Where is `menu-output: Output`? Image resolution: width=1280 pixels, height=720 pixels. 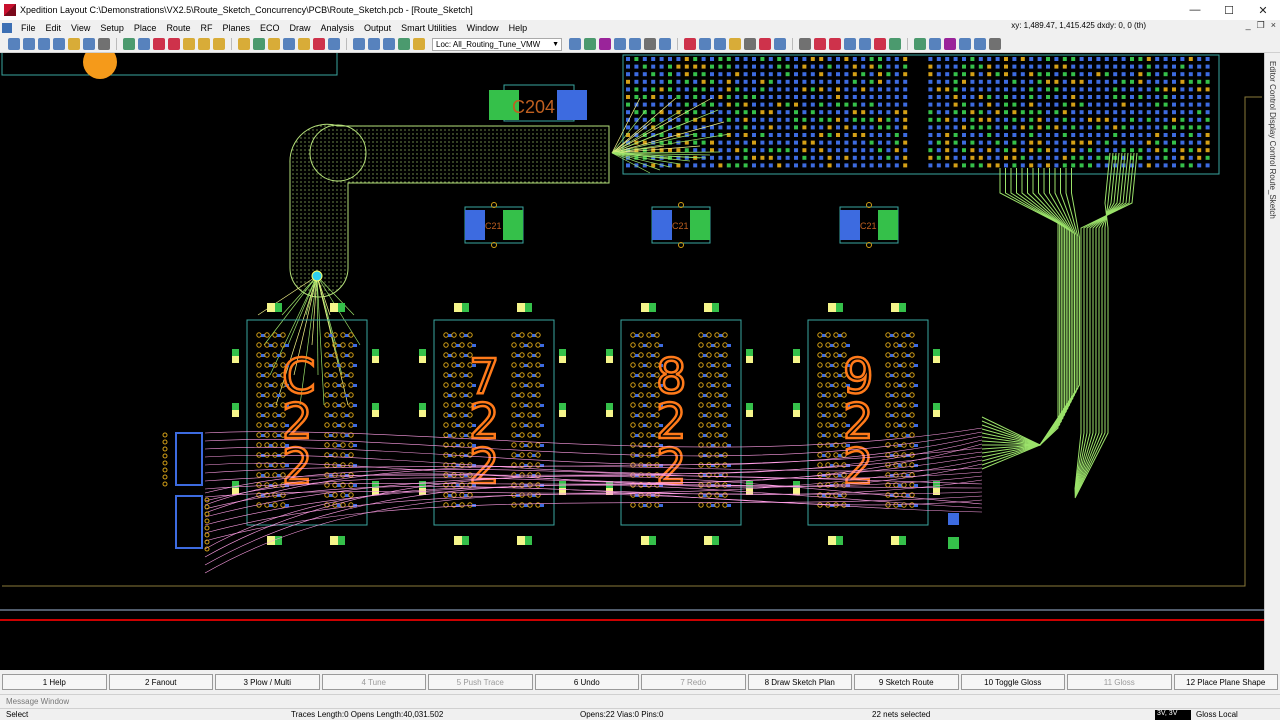 menu-output: Output is located at coordinates (377, 28).